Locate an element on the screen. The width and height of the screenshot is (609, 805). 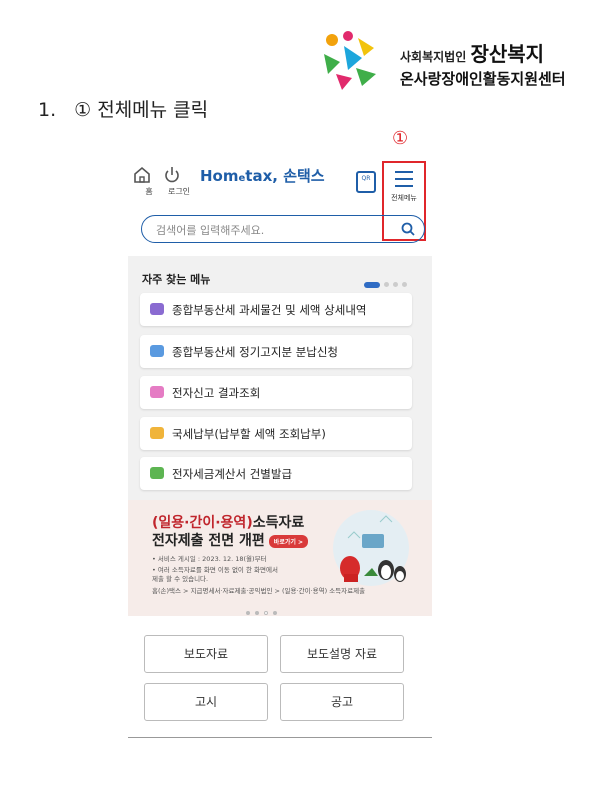
home-button: 홈 is located at coordinates (149, 181).